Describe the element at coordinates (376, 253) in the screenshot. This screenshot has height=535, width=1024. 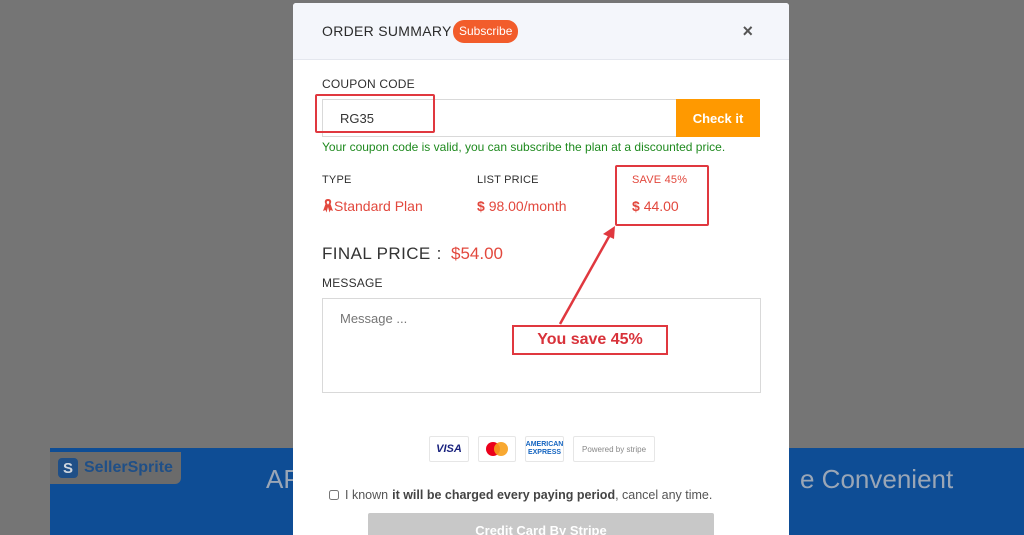
I see `final-price-label-text: FINAL PRICE` at that location.